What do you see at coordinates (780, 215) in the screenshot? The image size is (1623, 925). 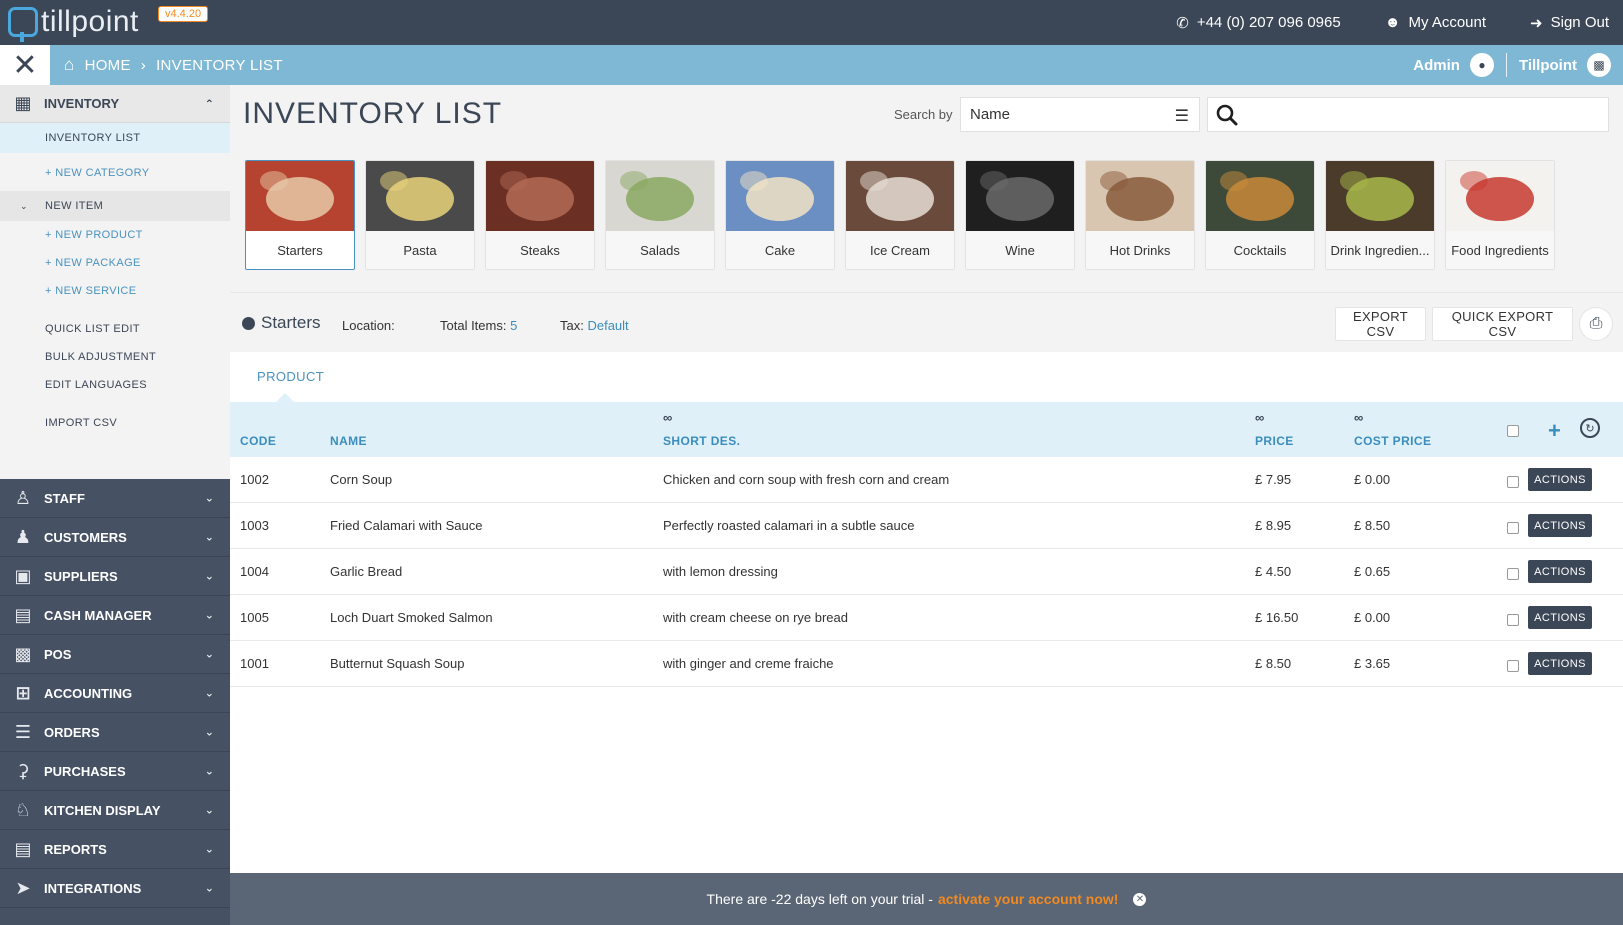 I see `category-tile: Cake` at bounding box center [780, 215].